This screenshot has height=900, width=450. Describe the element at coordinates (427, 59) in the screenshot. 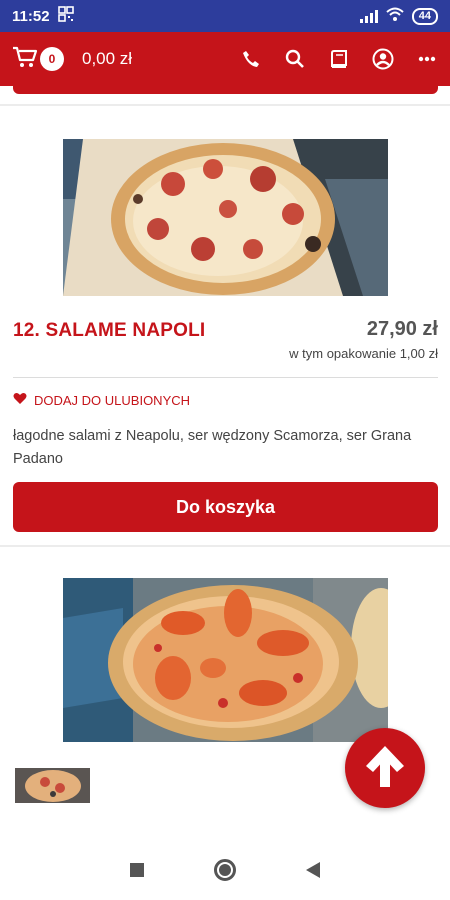

I see `more-options-icon` at that location.